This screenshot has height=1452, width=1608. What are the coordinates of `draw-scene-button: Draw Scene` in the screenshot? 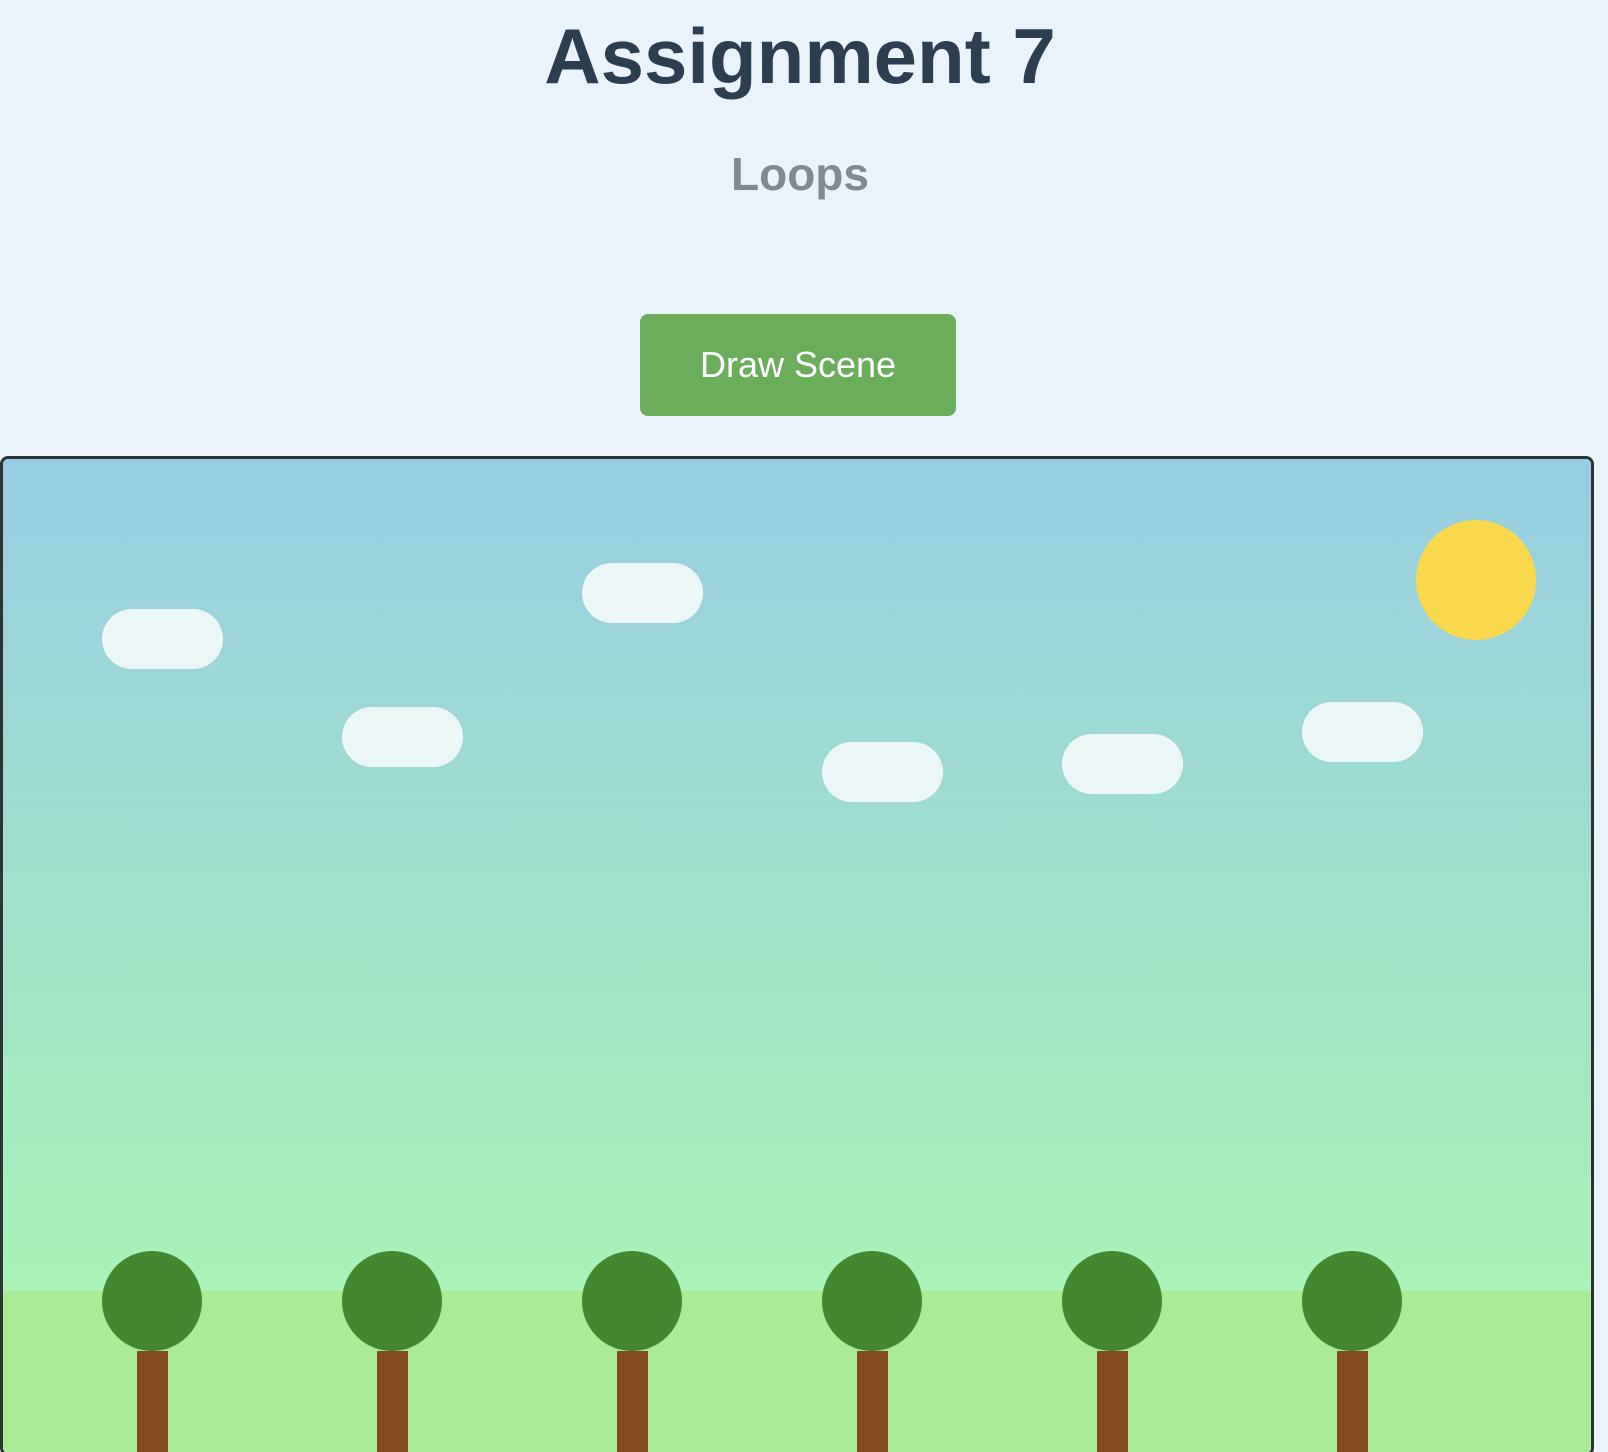 It's located at (798, 365).